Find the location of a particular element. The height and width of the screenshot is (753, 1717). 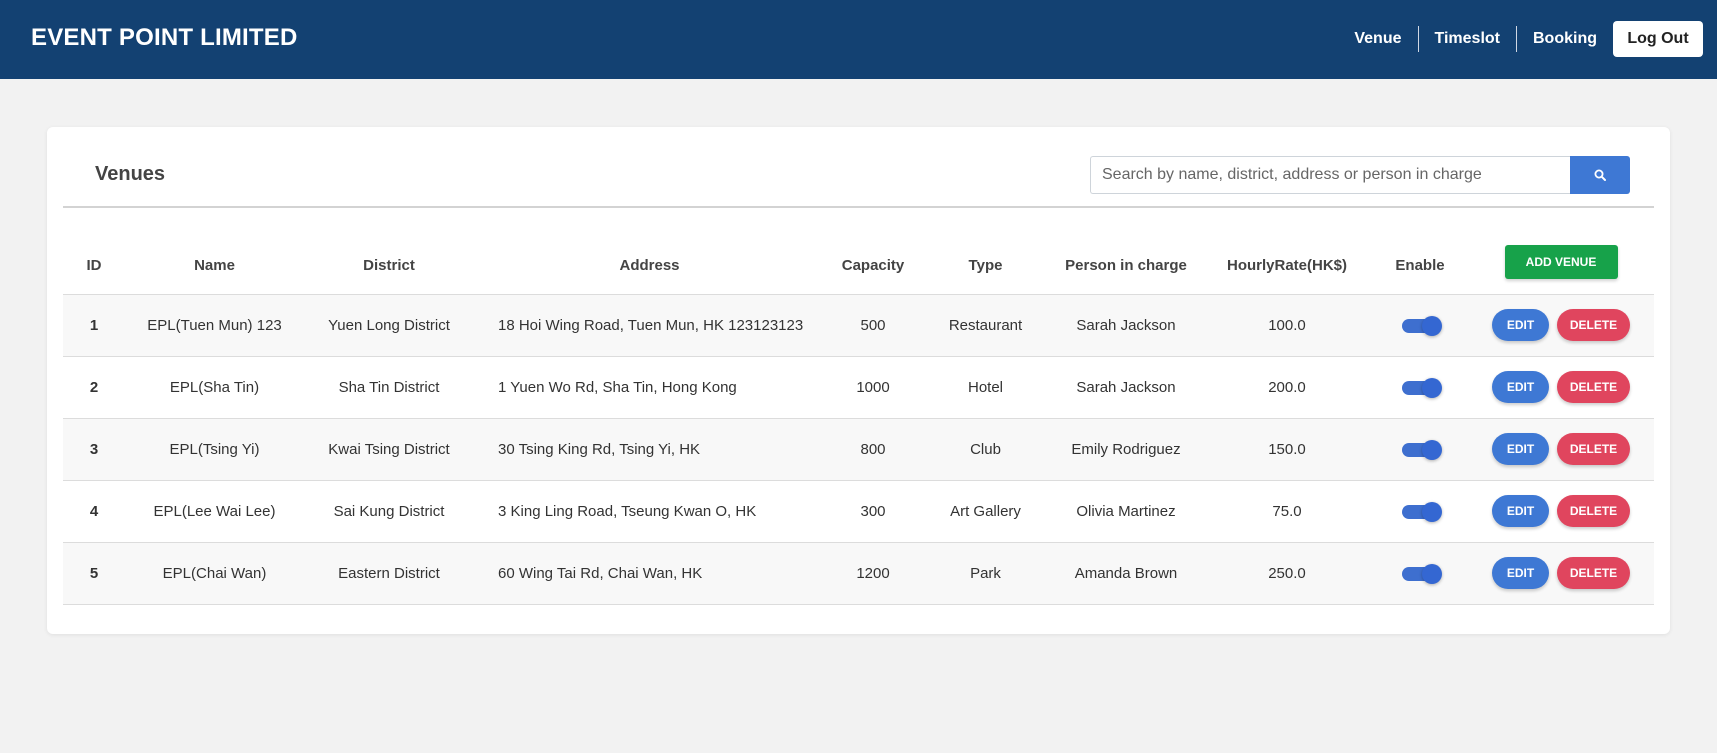

search-button is located at coordinates (1600, 175).